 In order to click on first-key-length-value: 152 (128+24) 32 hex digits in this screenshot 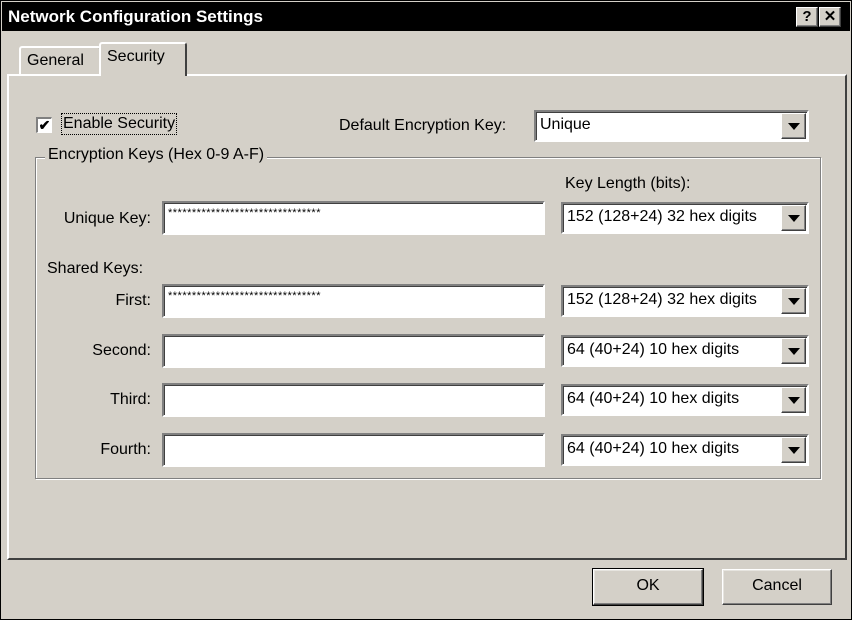, I will do `click(662, 299)`.